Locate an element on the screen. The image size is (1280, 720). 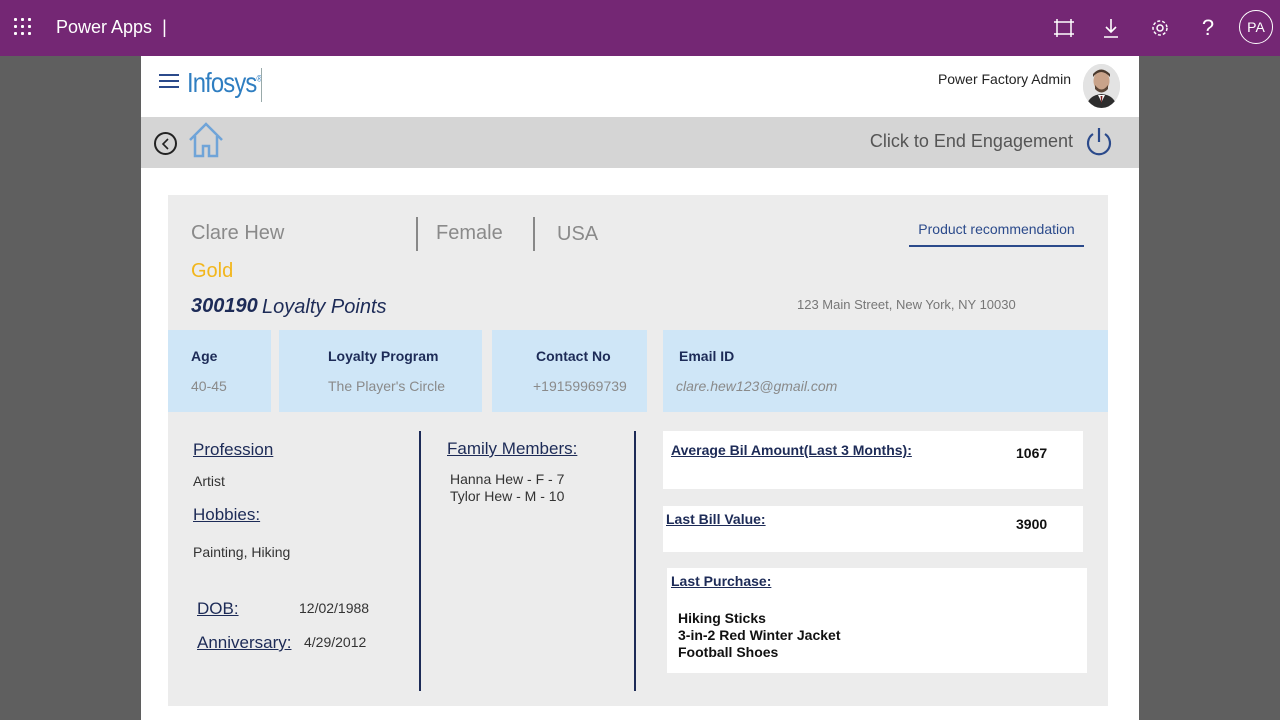
profession-value: Artist is located at coordinates (209, 481).